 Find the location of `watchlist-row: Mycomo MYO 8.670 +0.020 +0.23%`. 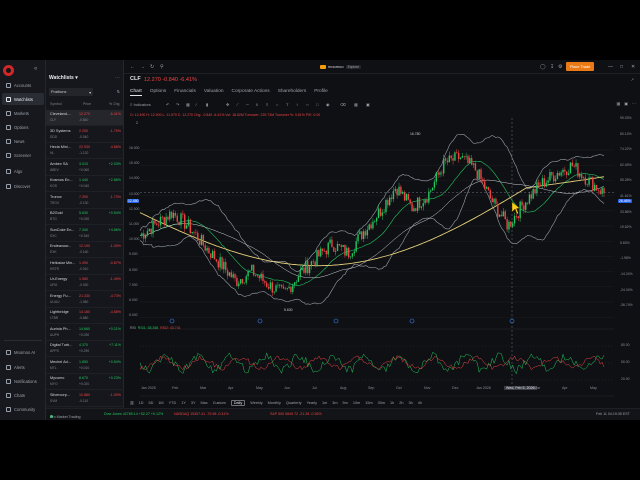

watchlist-row: Mycomo MYO 8.670 +0.020 +0.23% is located at coordinates (85, 382).